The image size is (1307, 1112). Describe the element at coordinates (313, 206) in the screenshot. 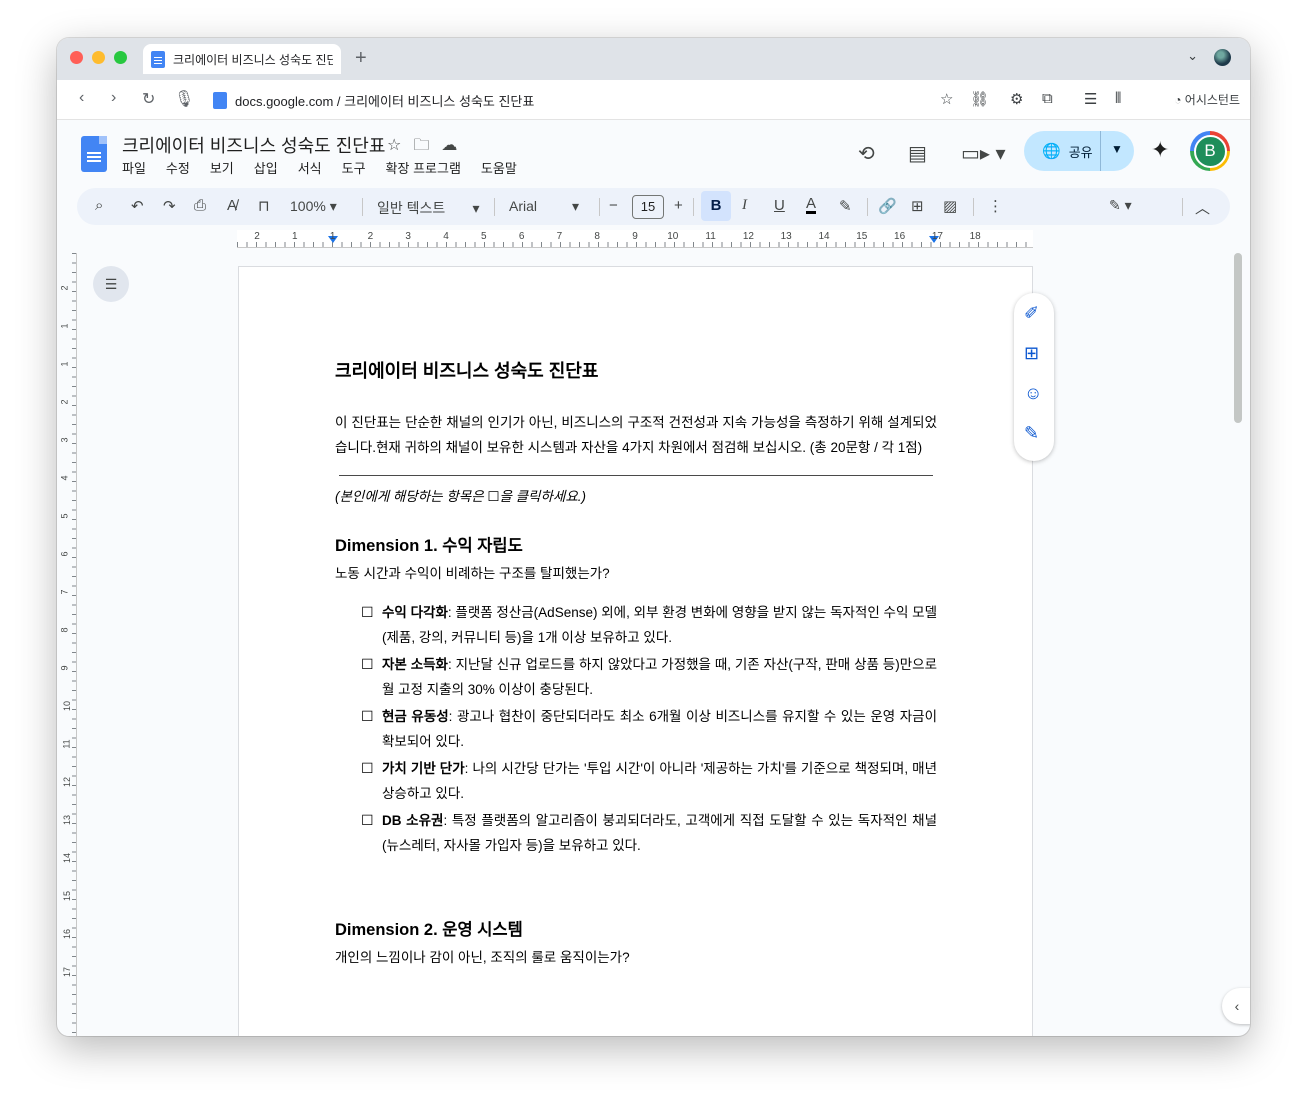

I see `zoom-select: 100% ▾` at that location.